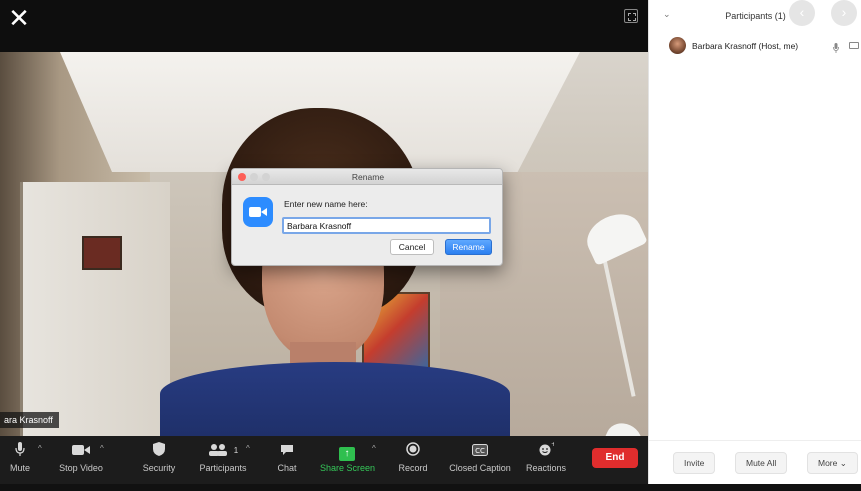 This screenshot has height=491, width=861. Describe the element at coordinates (631, 16) in the screenshot. I see `fullscreen-icon` at that location.